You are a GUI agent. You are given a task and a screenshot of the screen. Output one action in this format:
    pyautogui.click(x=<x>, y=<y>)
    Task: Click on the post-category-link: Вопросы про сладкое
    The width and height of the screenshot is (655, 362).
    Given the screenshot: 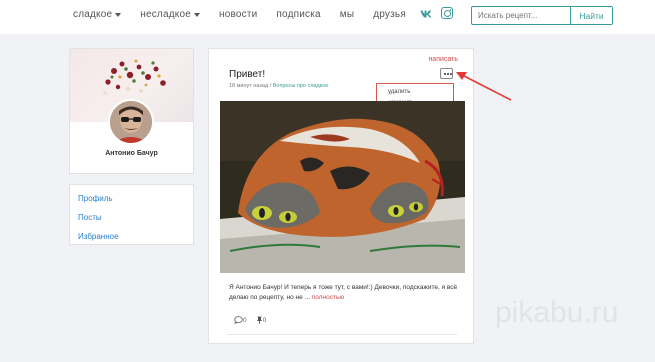 What is the action you would take?
    pyautogui.click(x=301, y=86)
    